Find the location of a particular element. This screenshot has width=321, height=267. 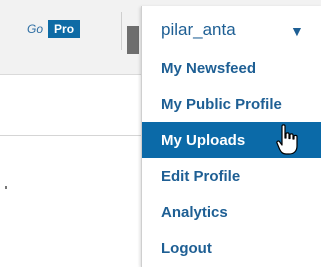

menu-item-my-public-profile: My Public Profile is located at coordinates (231, 104).